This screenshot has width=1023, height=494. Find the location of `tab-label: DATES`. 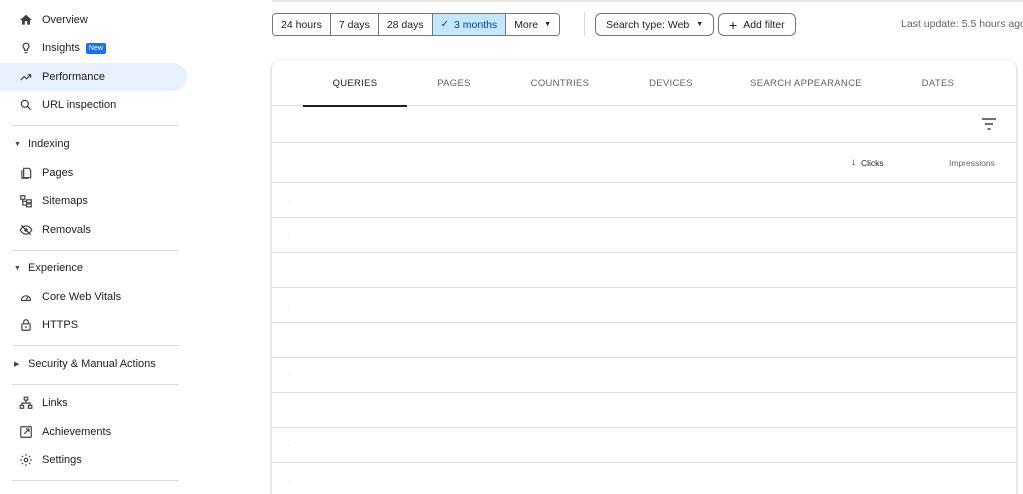

tab-label: DATES is located at coordinates (938, 83).